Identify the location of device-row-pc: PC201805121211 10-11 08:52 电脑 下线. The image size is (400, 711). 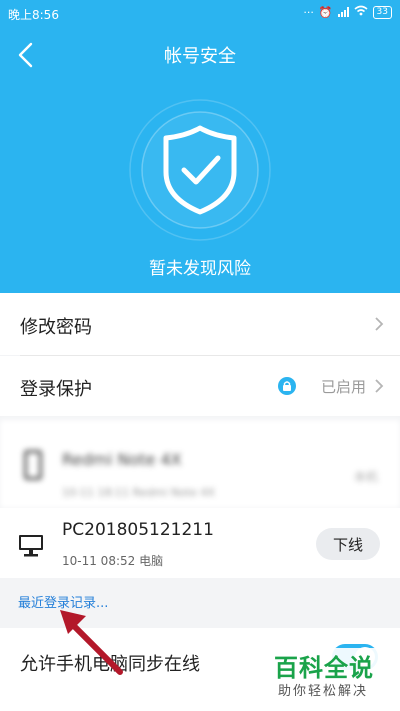
(200, 543).